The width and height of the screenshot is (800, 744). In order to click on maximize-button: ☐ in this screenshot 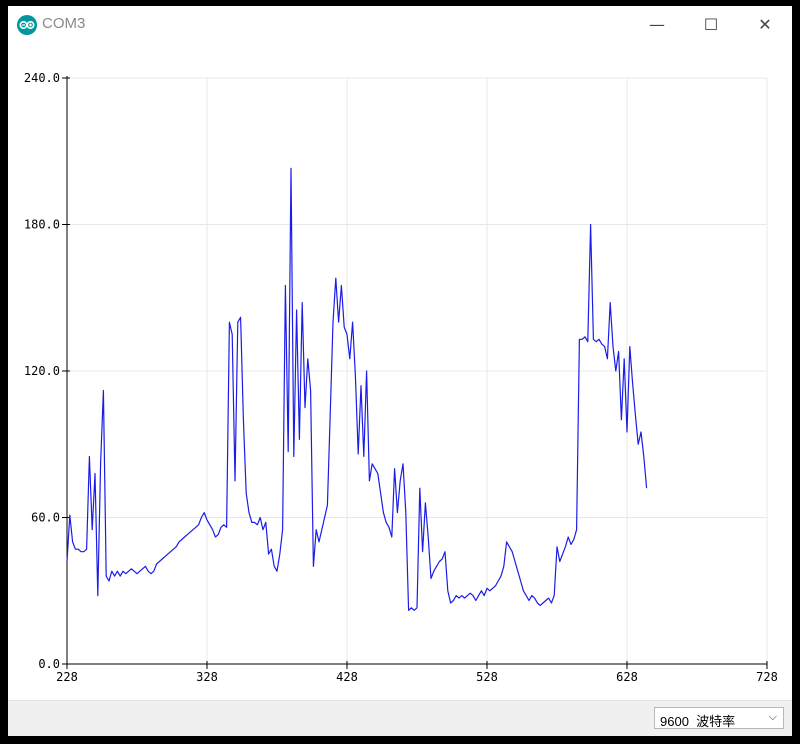, I will do `click(711, 24)`.